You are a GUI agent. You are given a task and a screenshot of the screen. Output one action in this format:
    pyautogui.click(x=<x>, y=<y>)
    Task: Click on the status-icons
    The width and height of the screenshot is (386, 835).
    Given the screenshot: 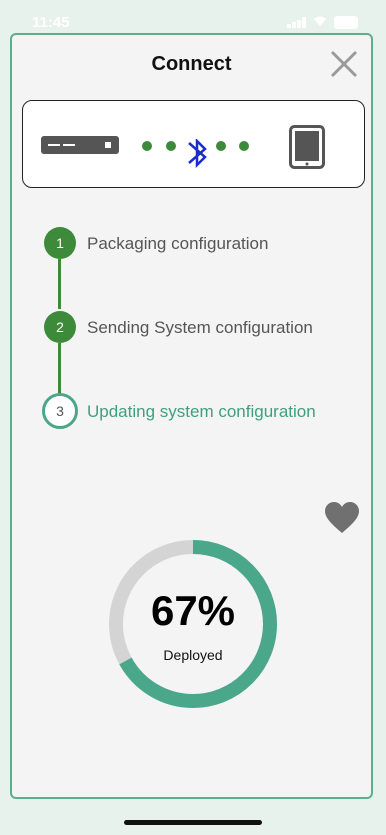 What is the action you would take?
    pyautogui.click(x=322, y=22)
    